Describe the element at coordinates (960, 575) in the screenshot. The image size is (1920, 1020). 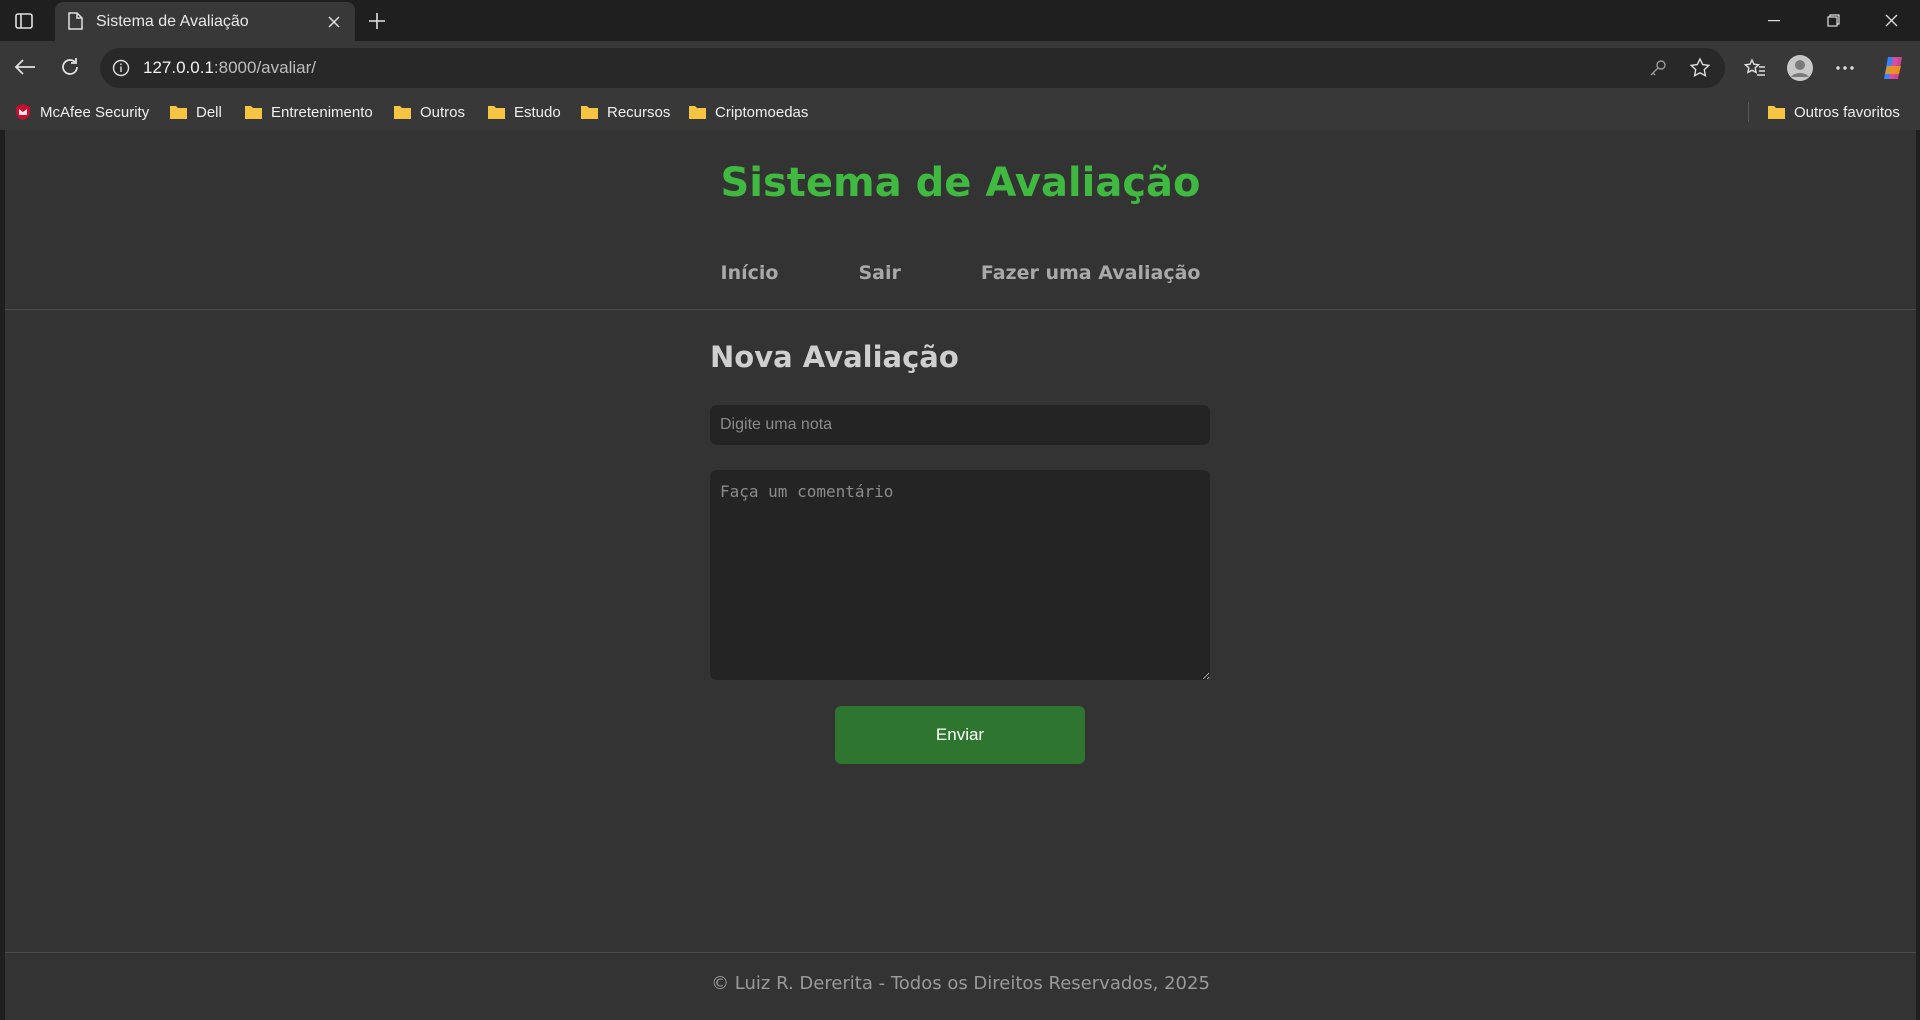
I see `comment-textarea` at that location.